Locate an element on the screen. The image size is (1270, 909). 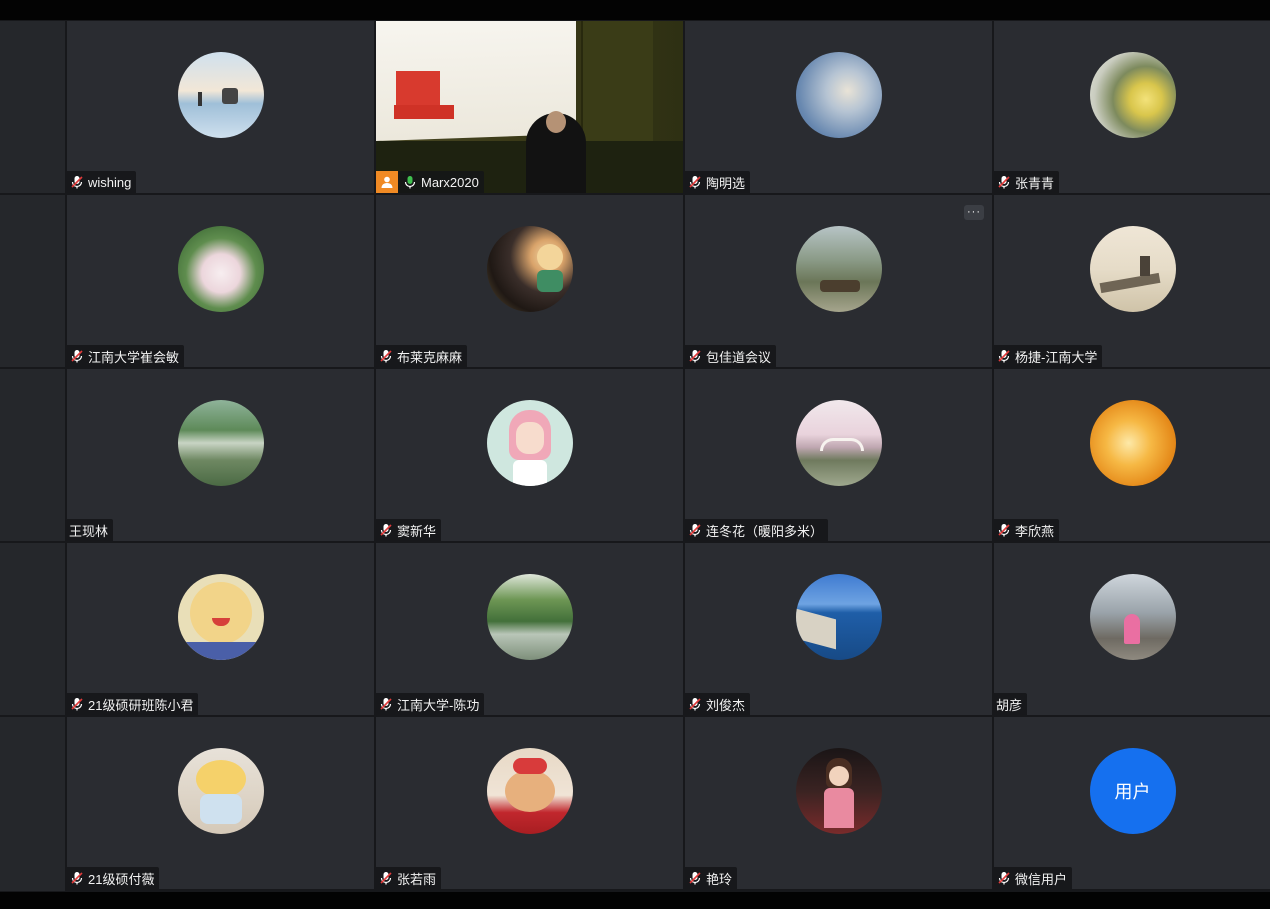
nameplate: 21级硕付薇 is located at coordinates (113, 878).